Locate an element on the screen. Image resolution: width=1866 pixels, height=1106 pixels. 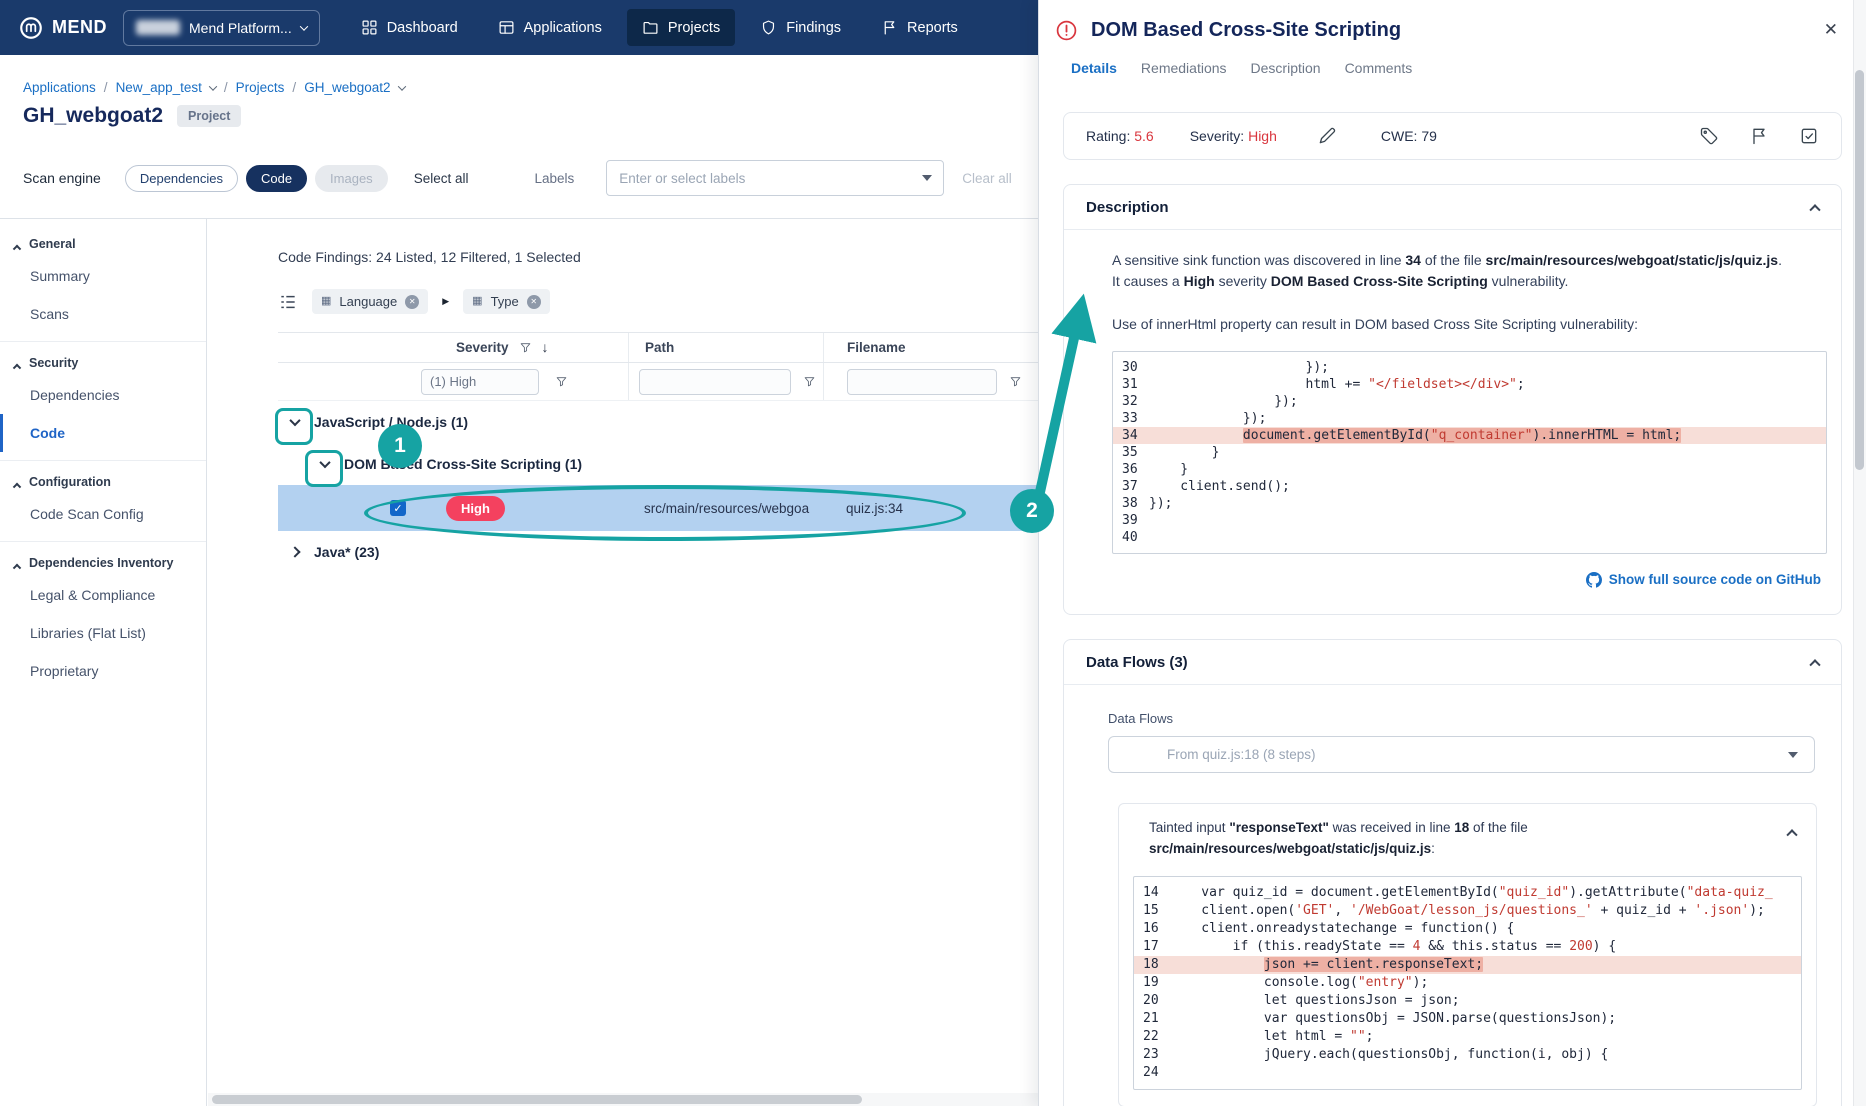
findings-icon is located at coordinates (769, 27).